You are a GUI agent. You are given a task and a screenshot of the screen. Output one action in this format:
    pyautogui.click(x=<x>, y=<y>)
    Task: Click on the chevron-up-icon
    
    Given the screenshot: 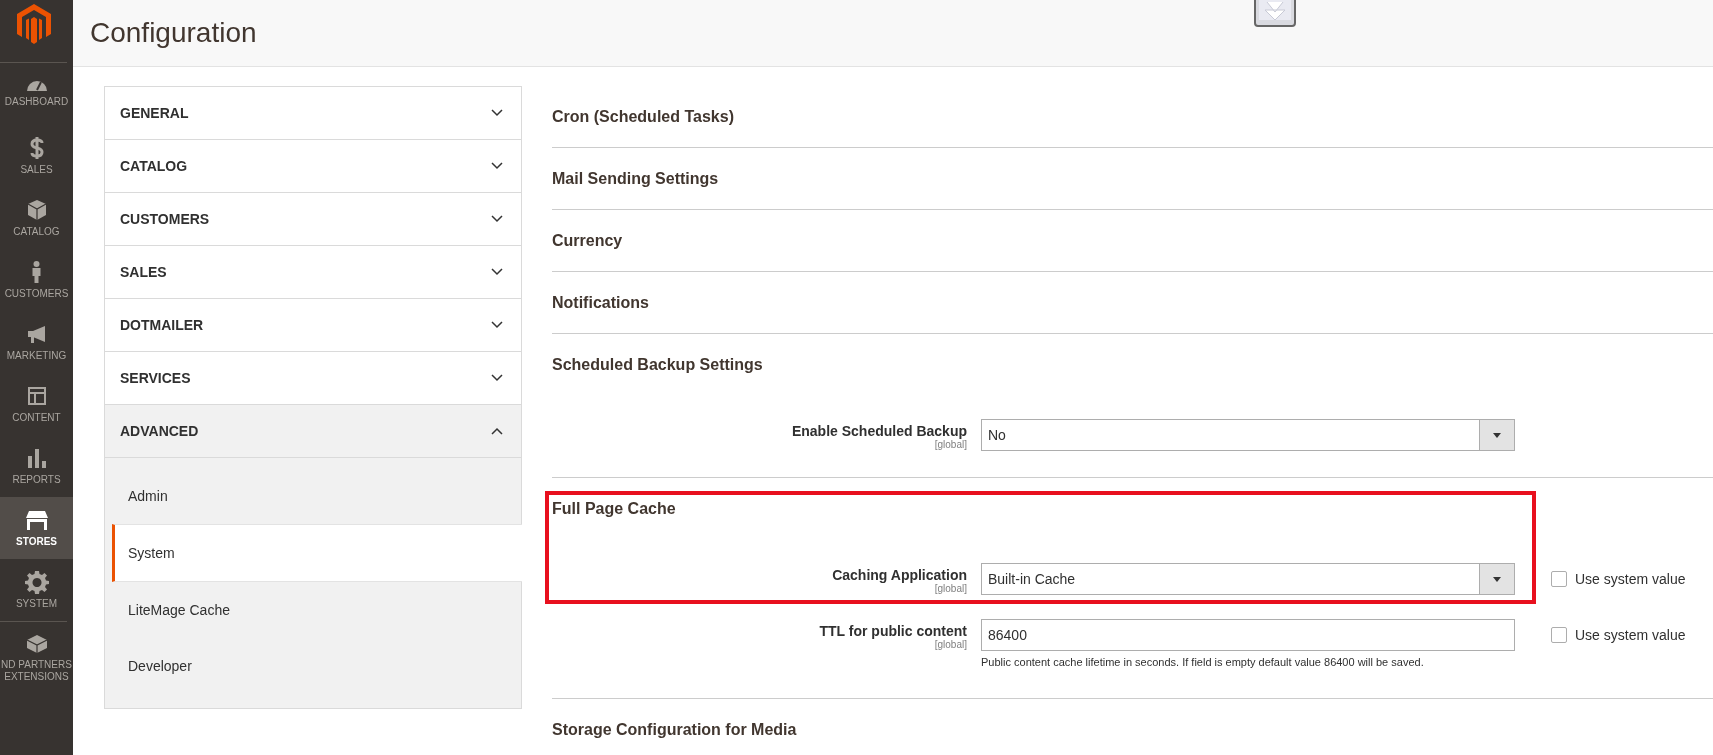 What is the action you would take?
    pyautogui.click(x=497, y=431)
    